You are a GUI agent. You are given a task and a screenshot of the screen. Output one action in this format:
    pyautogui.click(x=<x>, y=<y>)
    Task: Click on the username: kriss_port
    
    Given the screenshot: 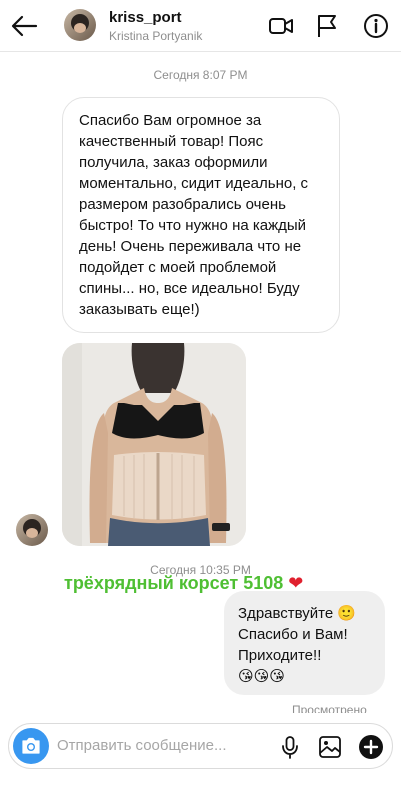 What is the action you would take?
    pyautogui.click(x=145, y=17)
    